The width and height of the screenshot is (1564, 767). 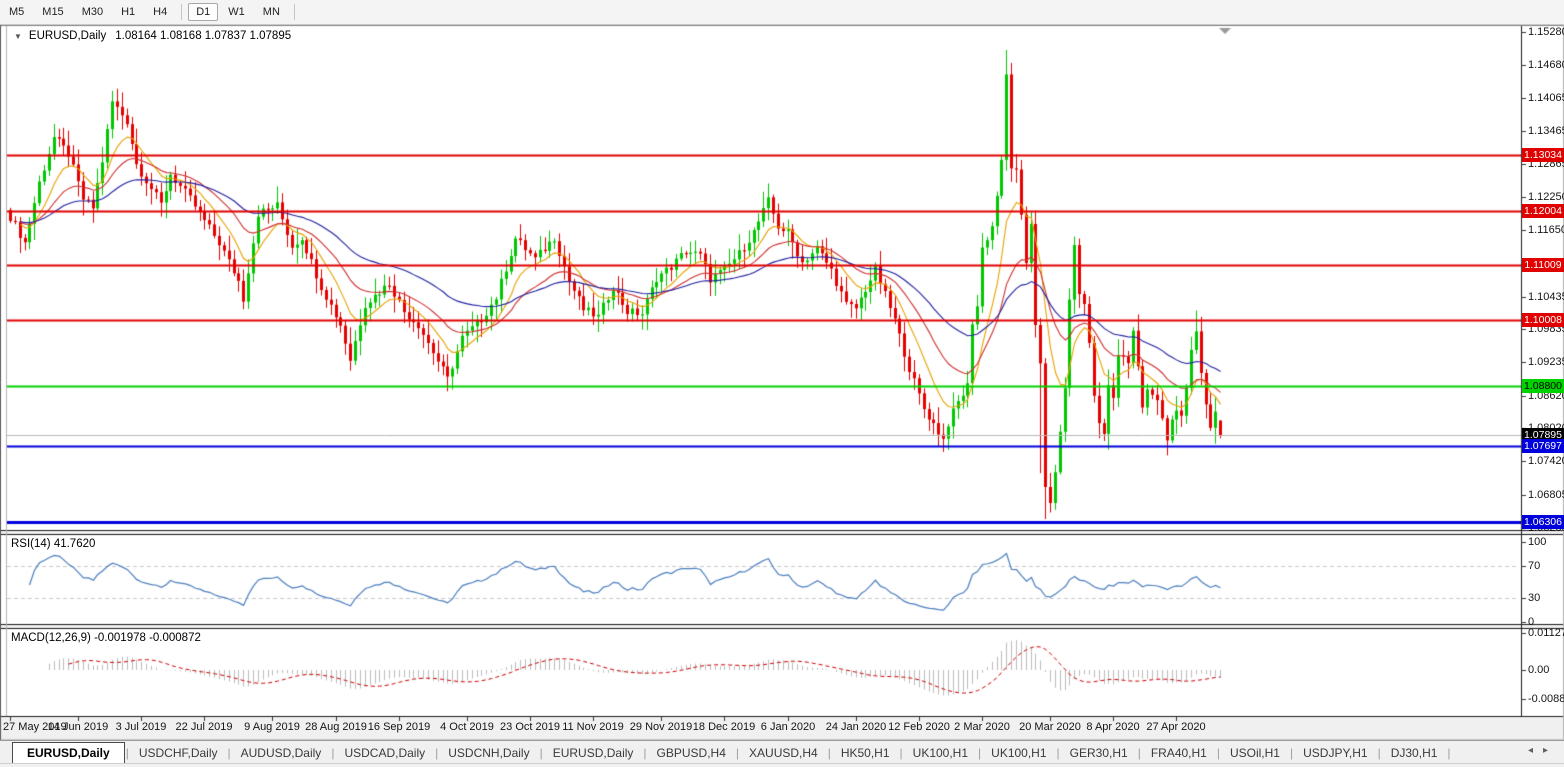 What do you see at coordinates (1534, 566) in the screenshot?
I see `rsi-axis-tick: 70` at bounding box center [1534, 566].